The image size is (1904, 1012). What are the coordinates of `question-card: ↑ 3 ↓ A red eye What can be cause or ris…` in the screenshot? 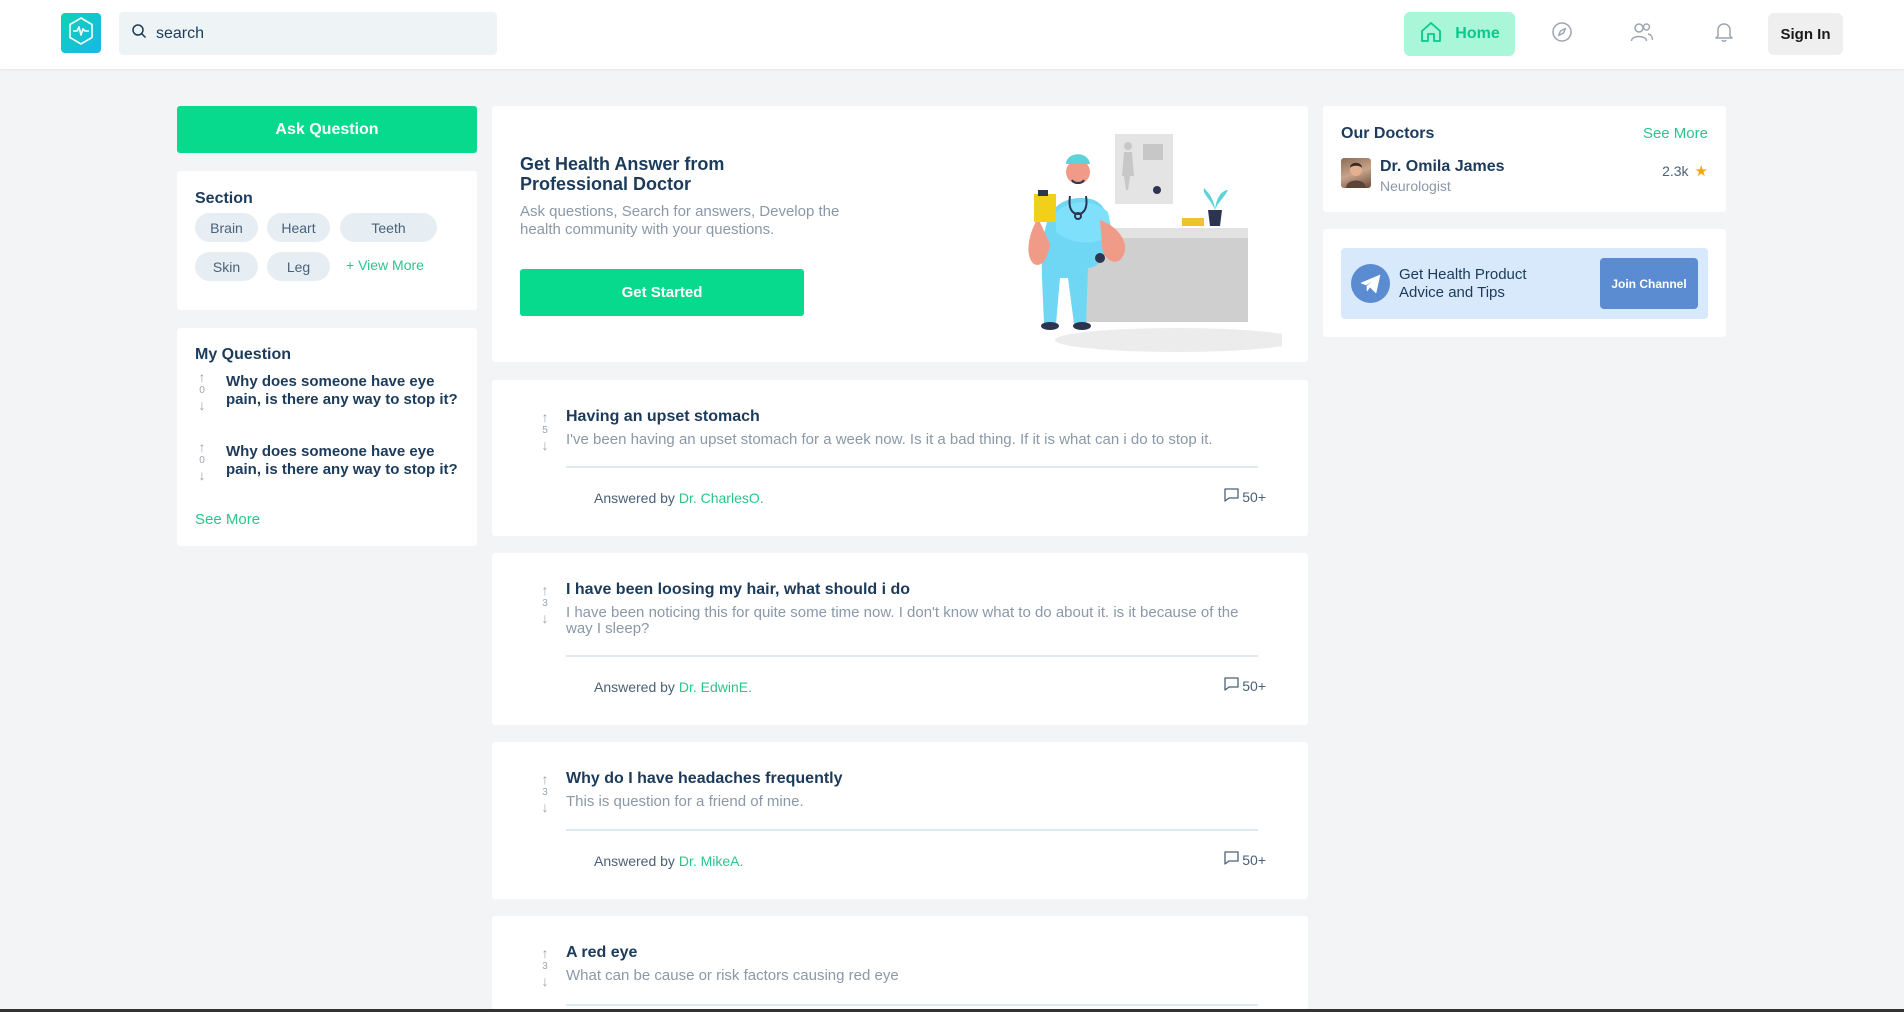 It's located at (900, 962).